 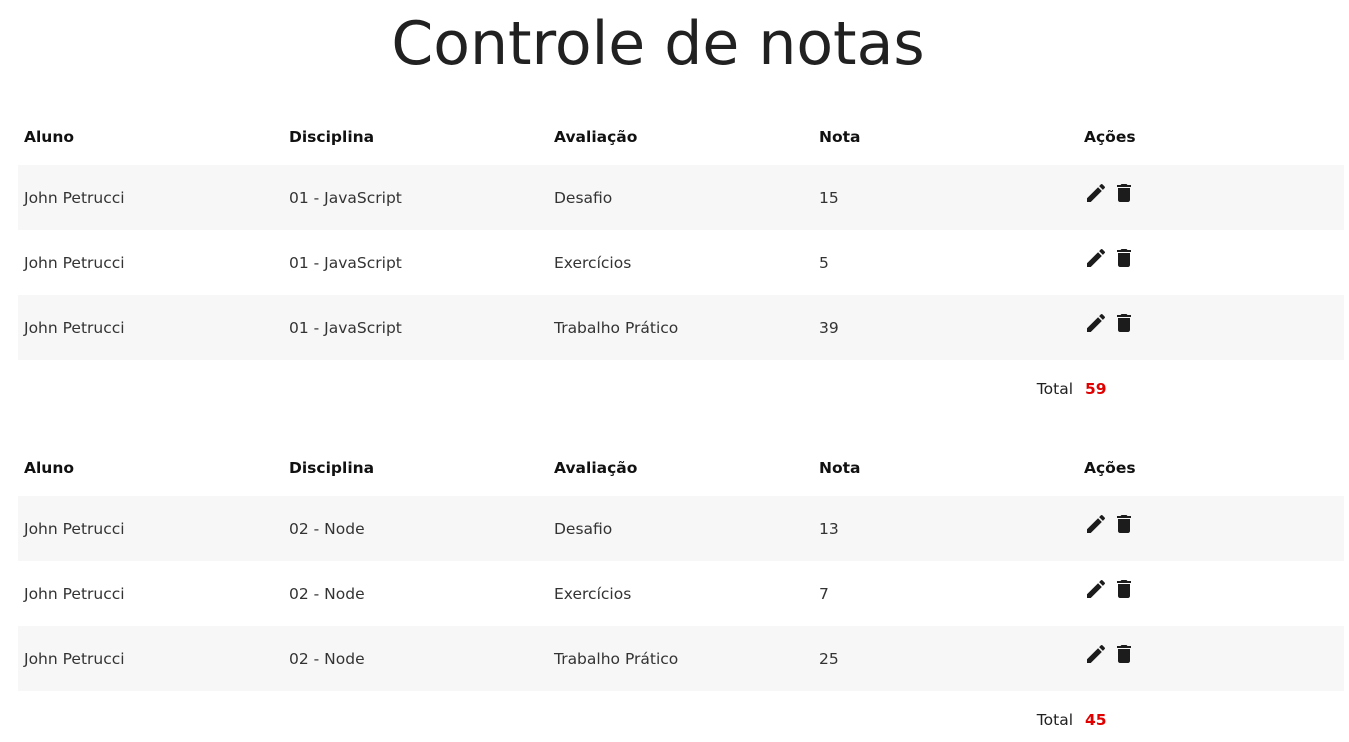 What do you see at coordinates (1096, 720) in the screenshot?
I see `total-value: 45` at bounding box center [1096, 720].